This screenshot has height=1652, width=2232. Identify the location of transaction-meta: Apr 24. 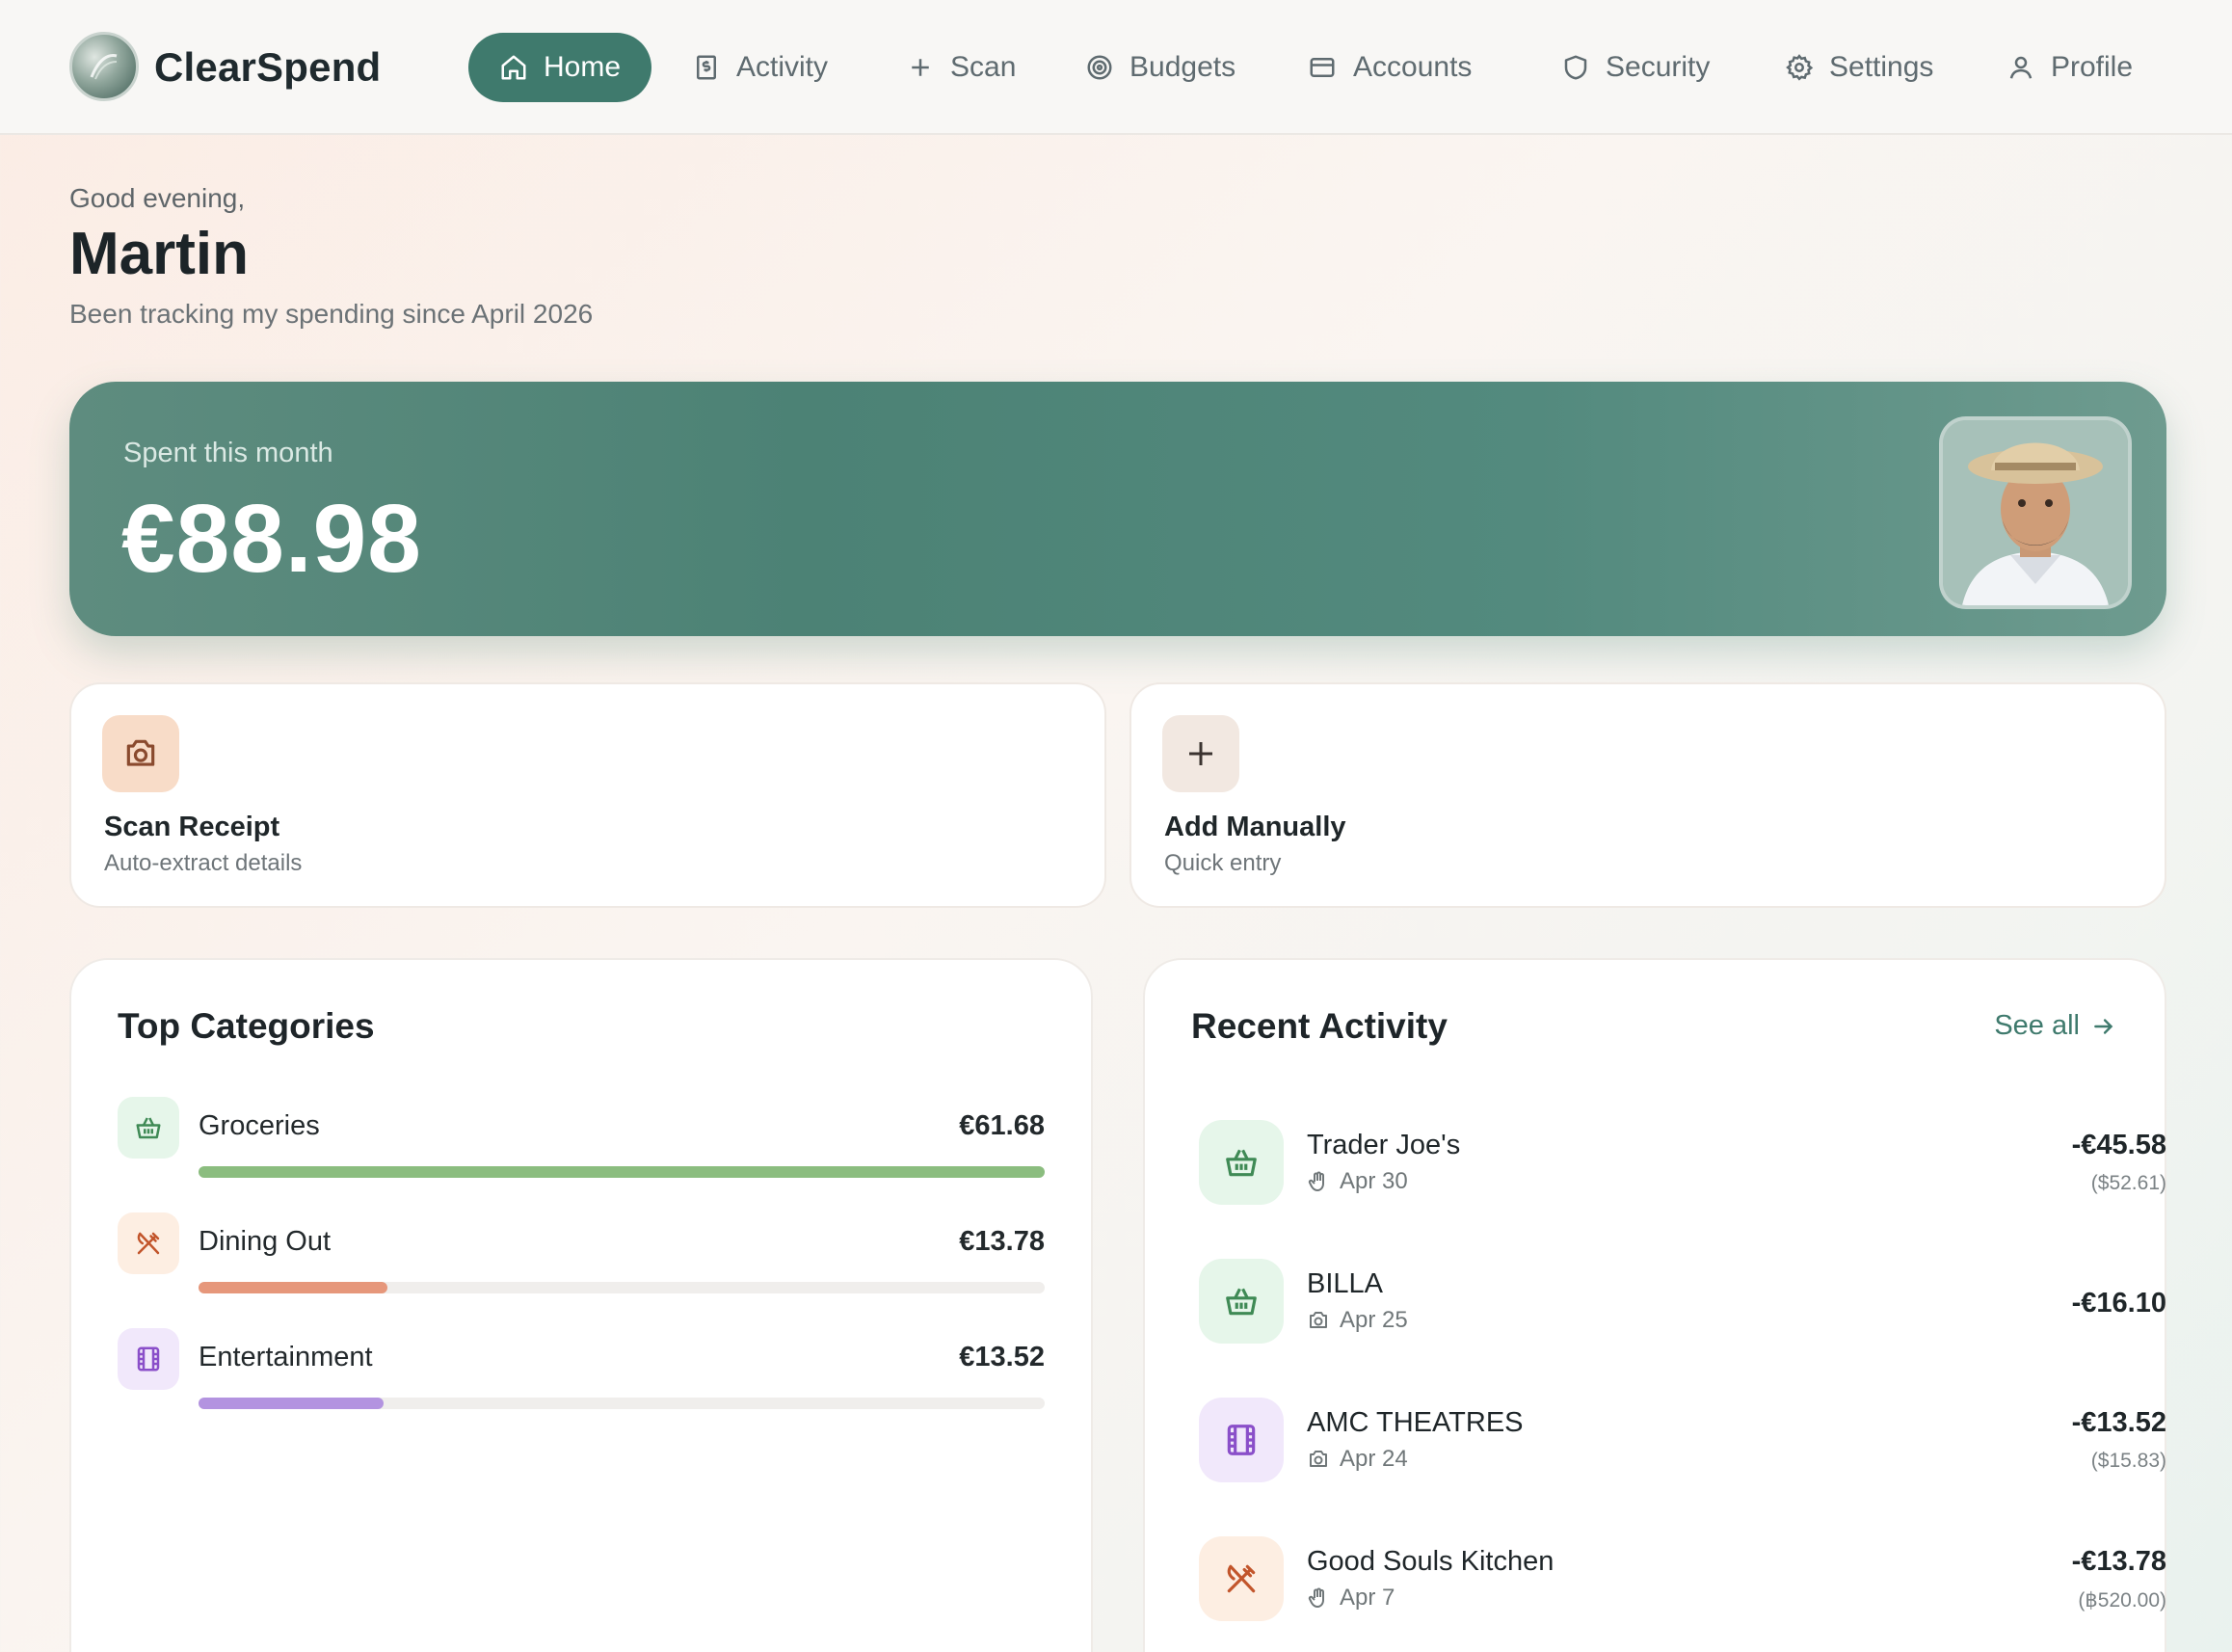
(1357, 1459).